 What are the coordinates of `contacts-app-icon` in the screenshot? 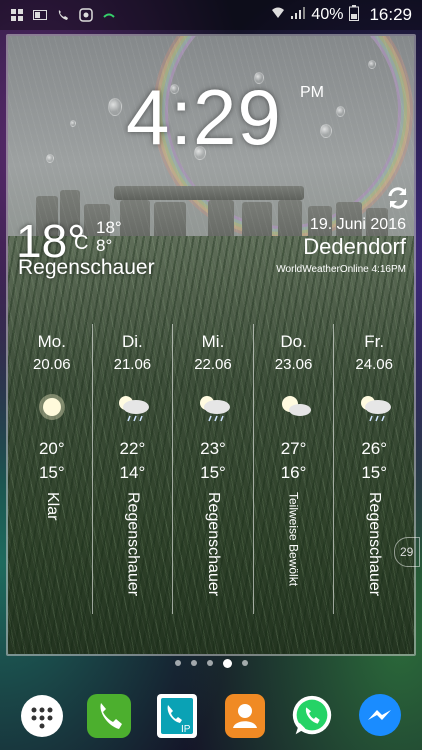 It's located at (245, 716).